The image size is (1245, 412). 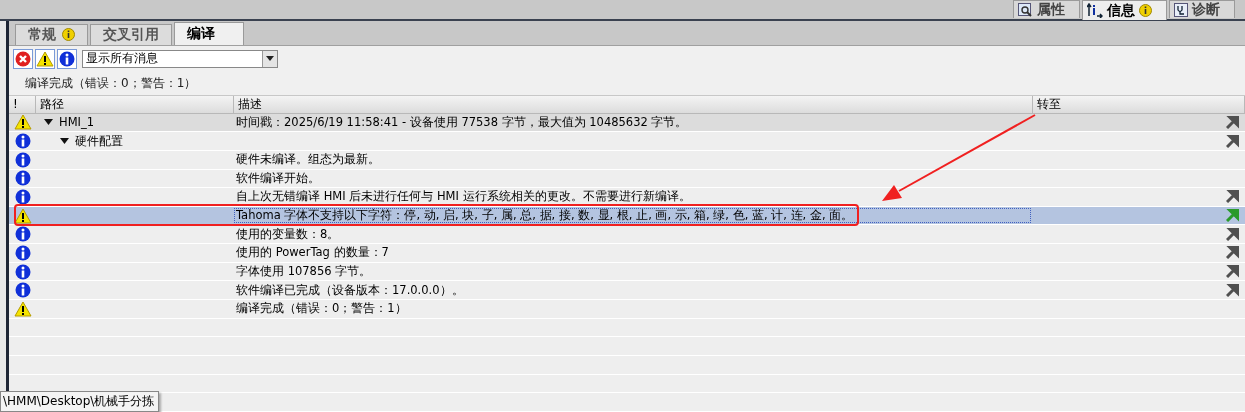 What do you see at coordinates (278, 178) in the screenshot?
I see `message-text: 软件编译开始。` at bounding box center [278, 178].